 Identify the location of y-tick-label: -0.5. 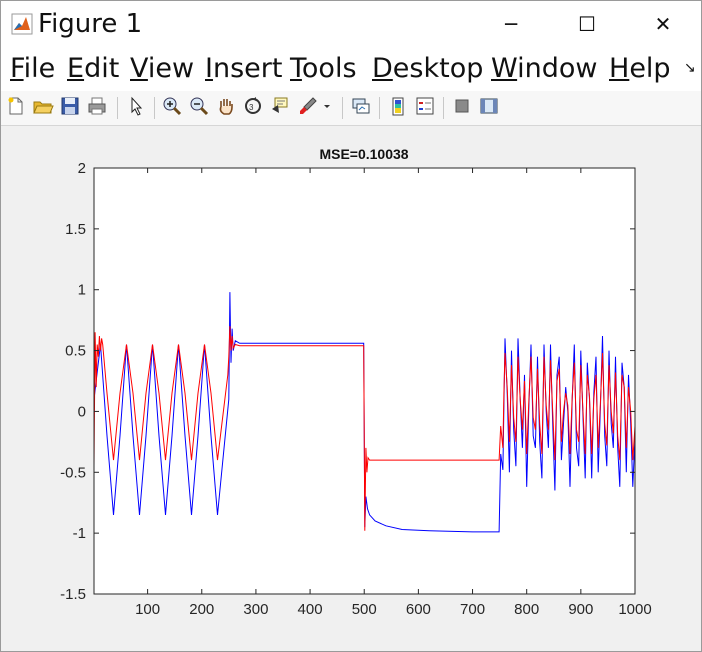
(73, 472).